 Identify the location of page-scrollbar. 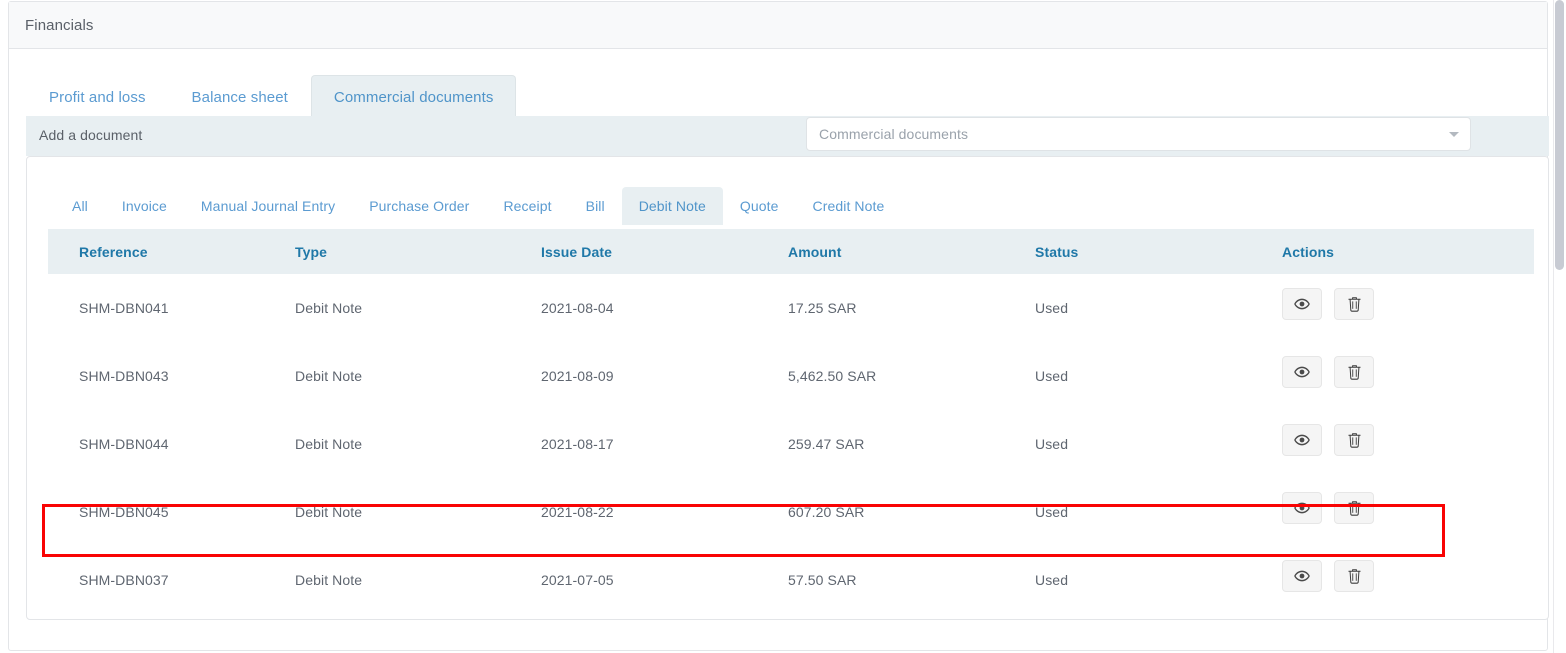
(1559, 326).